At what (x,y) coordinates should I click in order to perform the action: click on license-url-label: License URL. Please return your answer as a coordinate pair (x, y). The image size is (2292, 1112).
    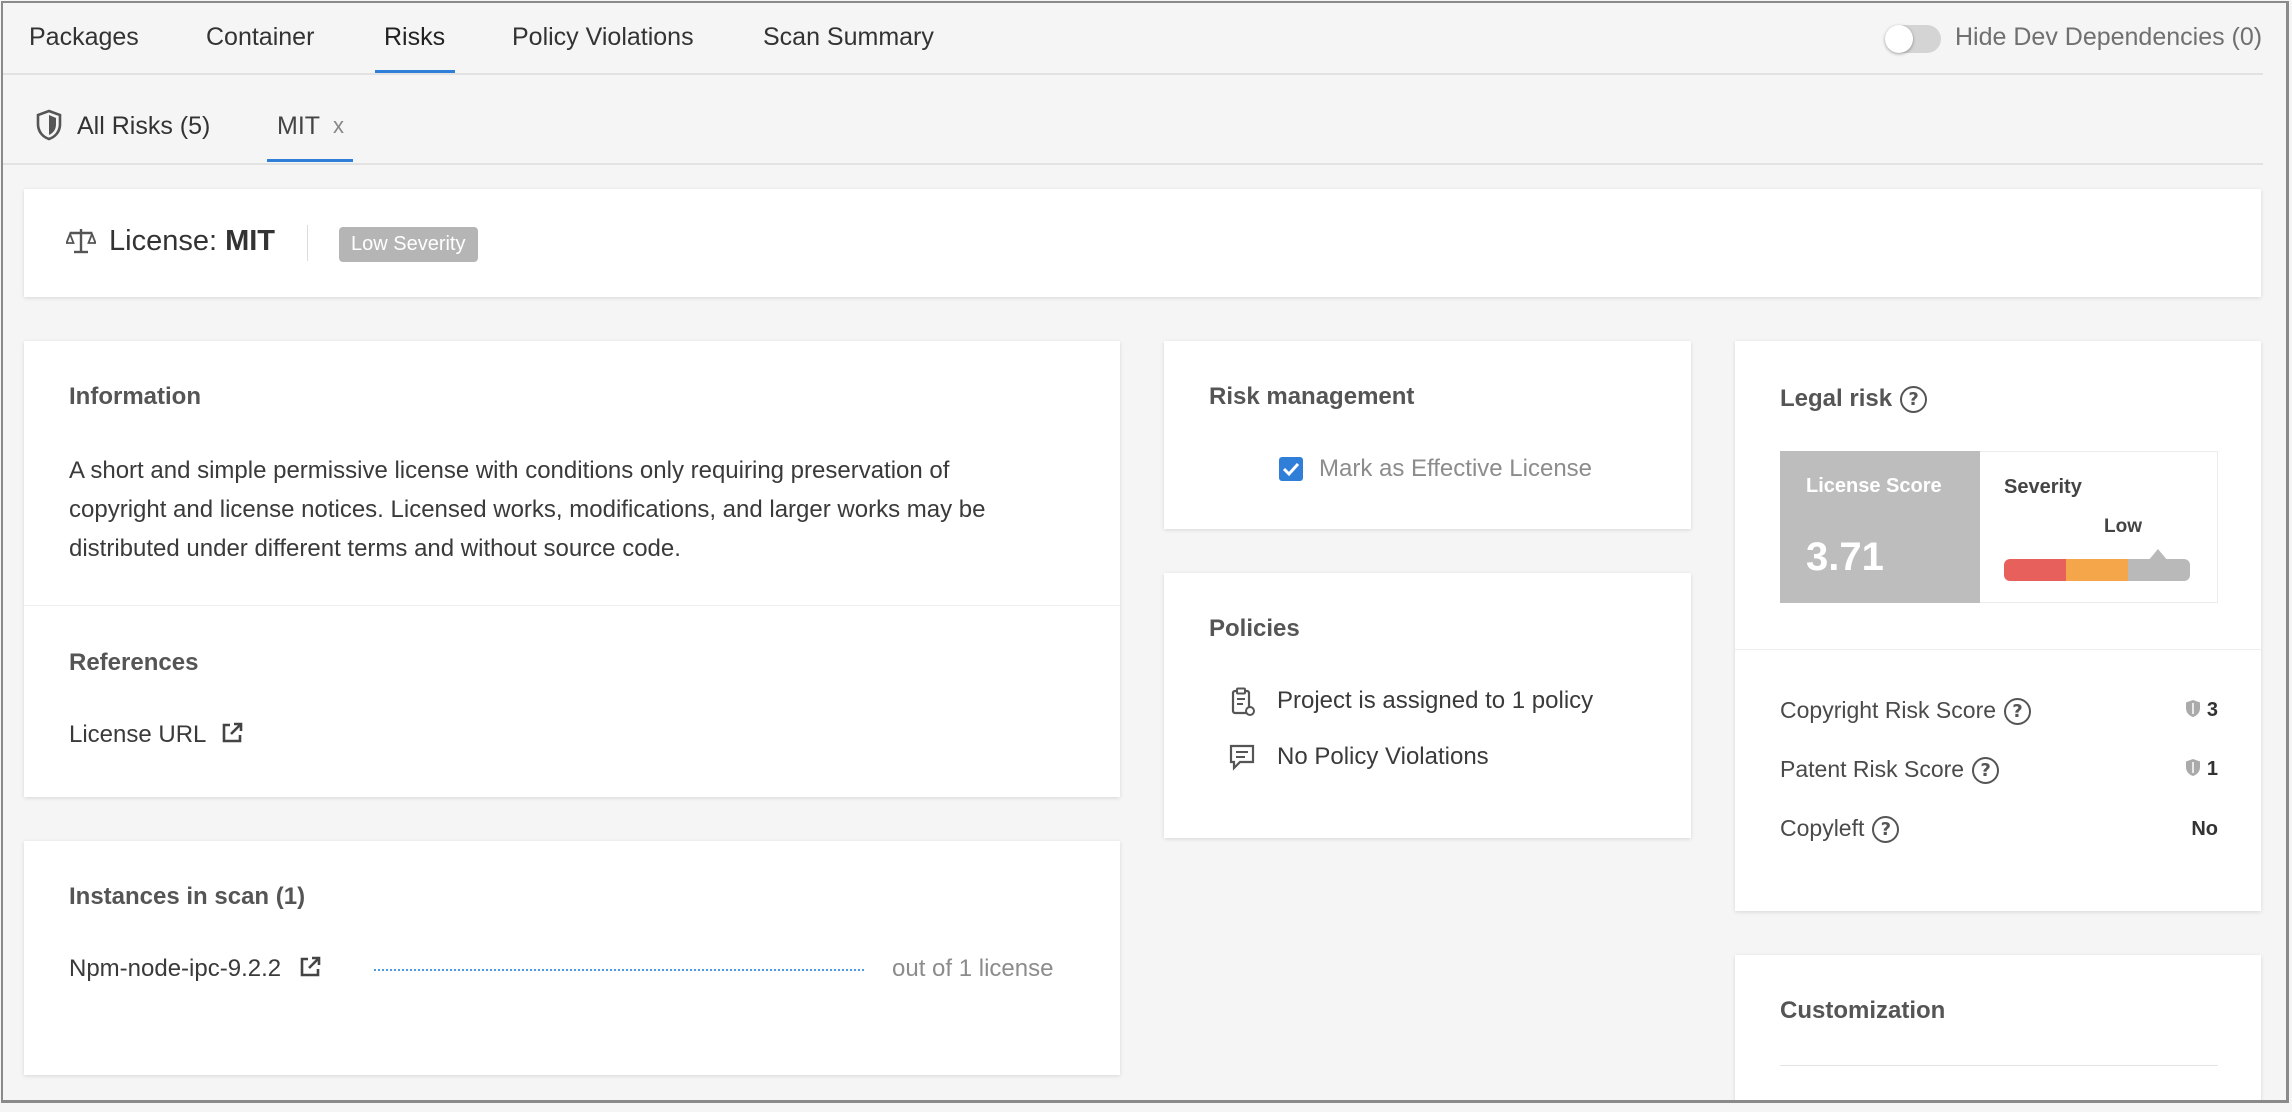
    Looking at the image, I should click on (137, 734).